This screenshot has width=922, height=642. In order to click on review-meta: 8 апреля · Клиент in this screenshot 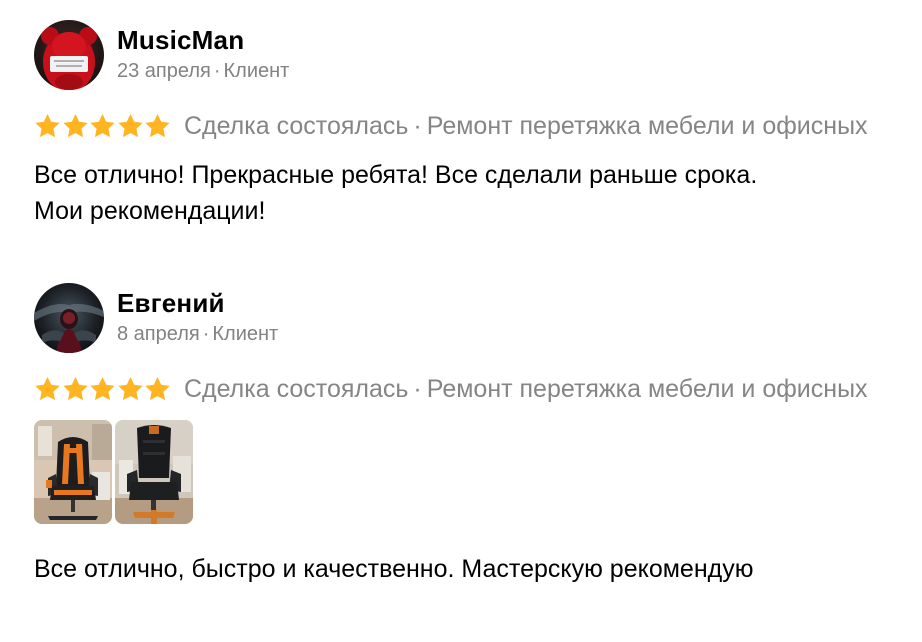, I will do `click(197, 334)`.